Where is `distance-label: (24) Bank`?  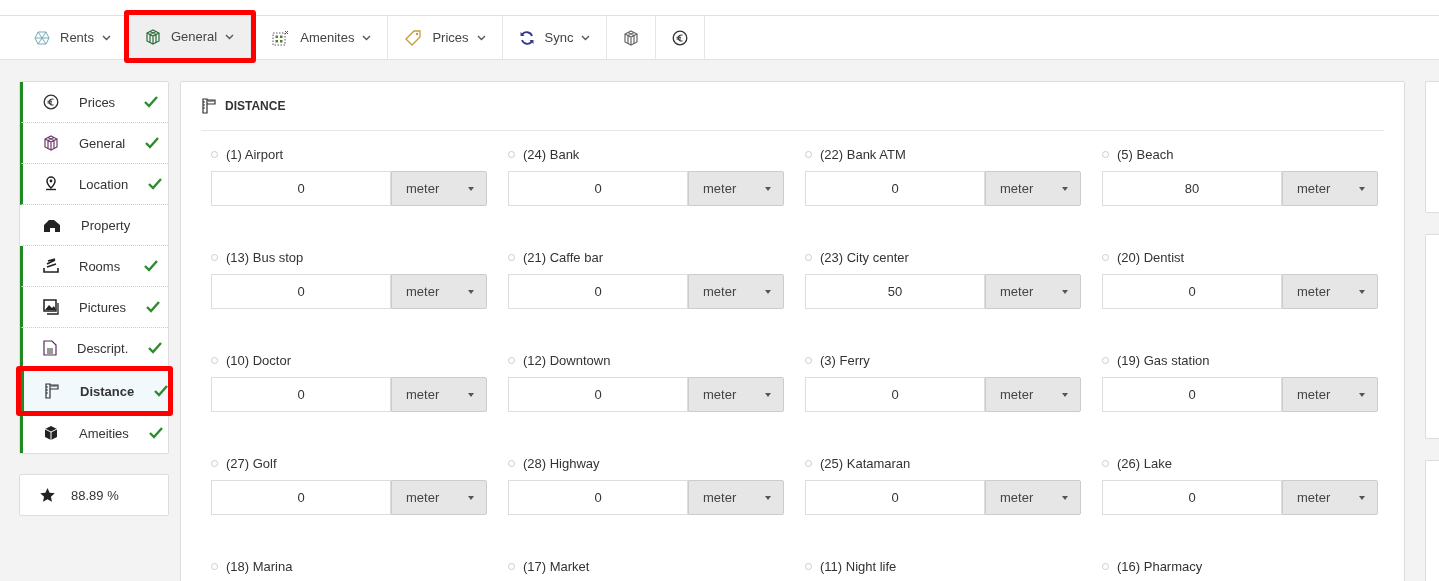
distance-label: (24) Bank is located at coordinates (551, 154).